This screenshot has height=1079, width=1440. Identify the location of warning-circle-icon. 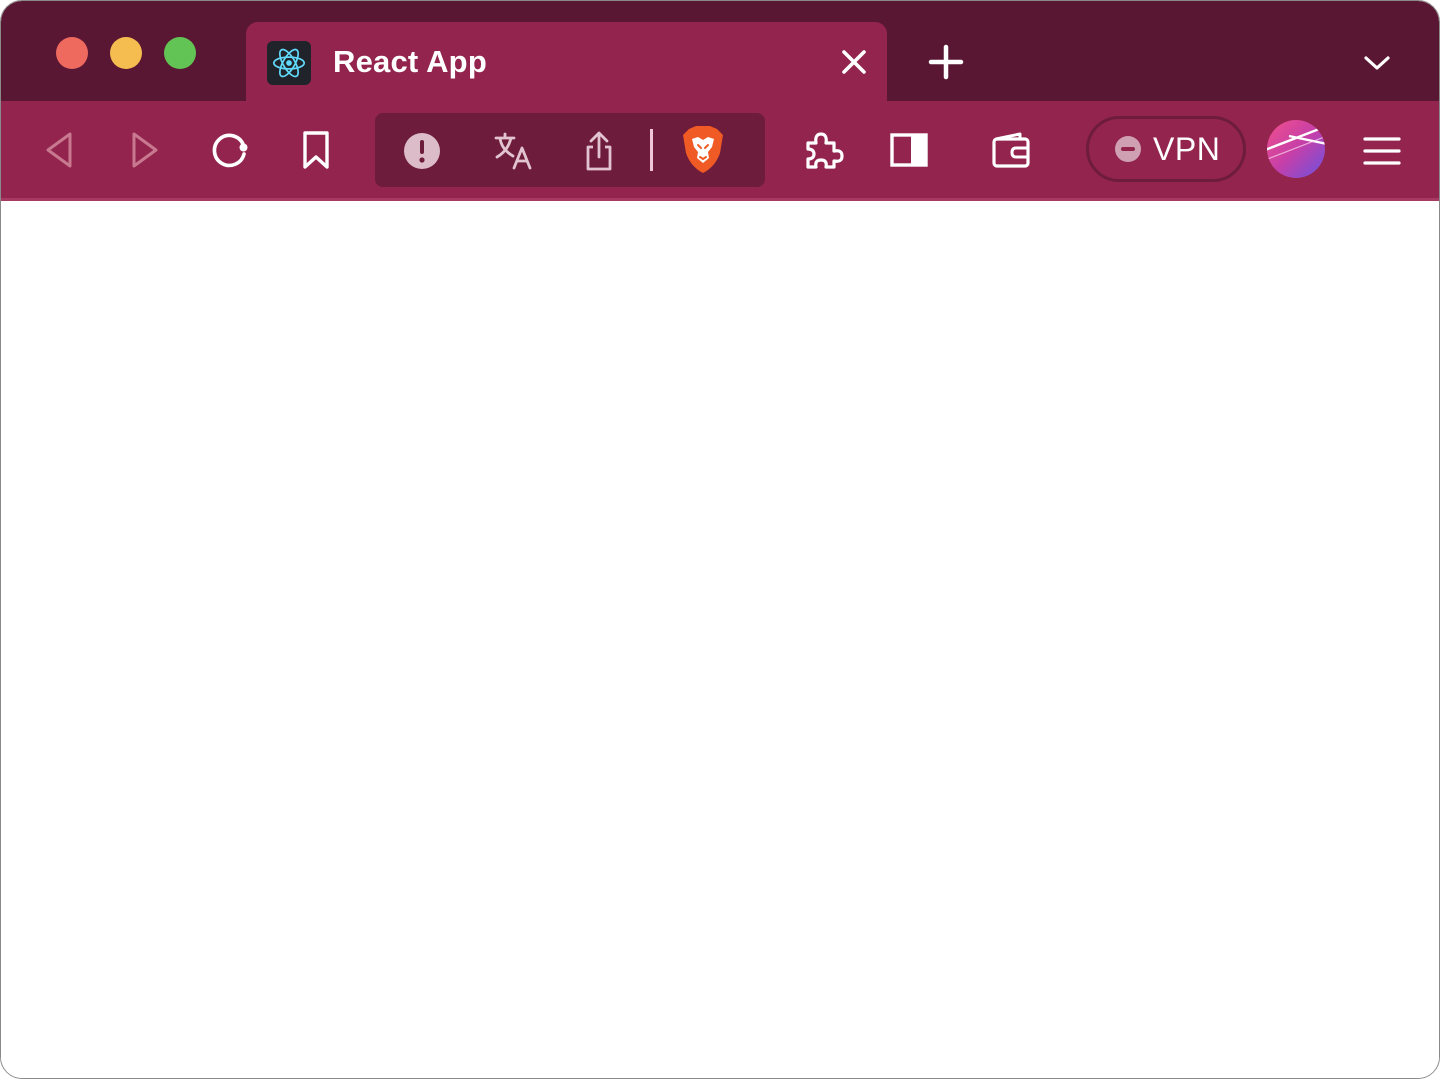
(422, 151).